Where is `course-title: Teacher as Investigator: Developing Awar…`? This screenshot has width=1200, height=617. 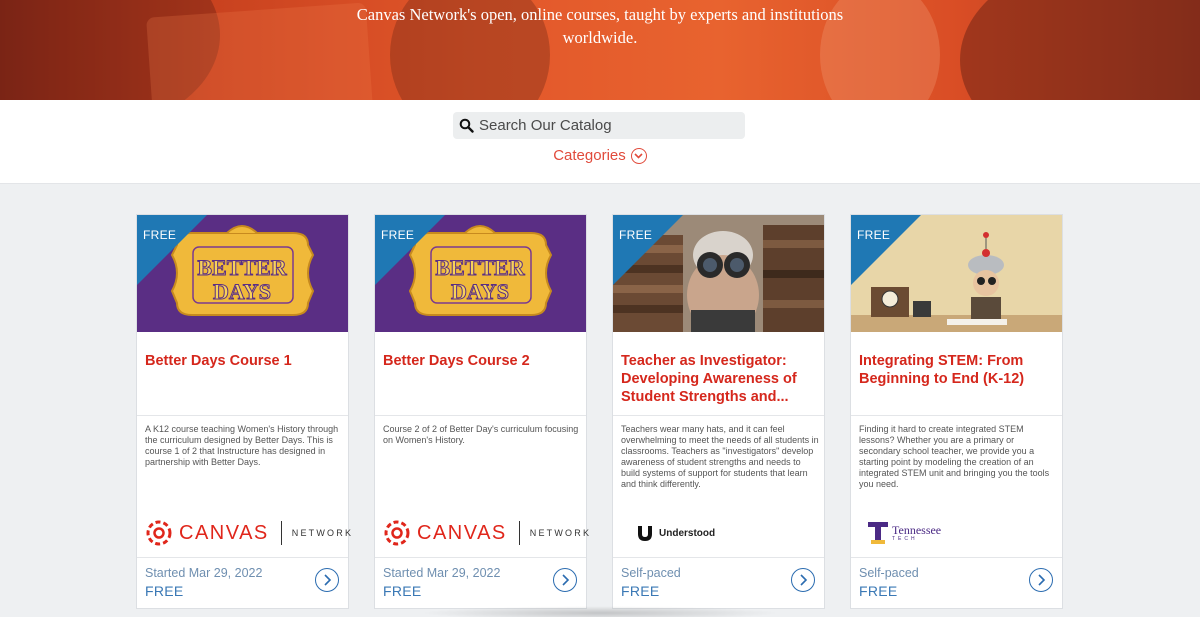 course-title: Teacher as Investigator: Developing Awar… is located at coordinates (719, 379).